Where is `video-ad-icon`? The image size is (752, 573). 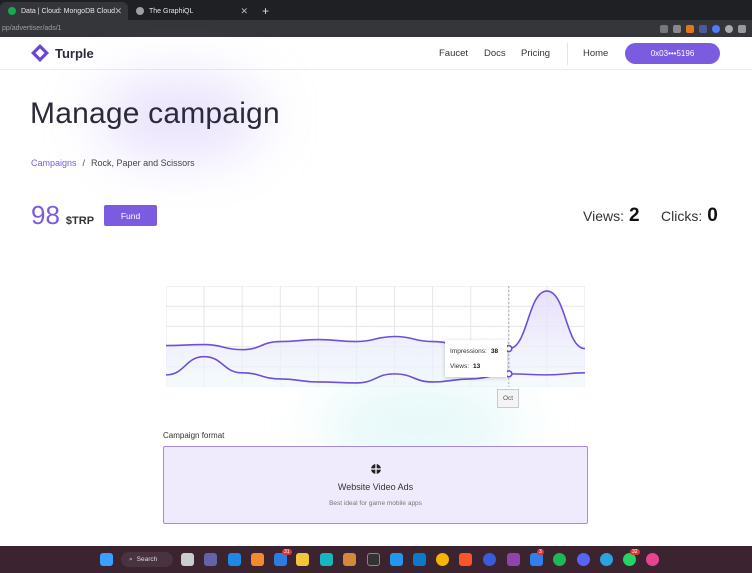
video-ad-icon is located at coordinates (376, 469).